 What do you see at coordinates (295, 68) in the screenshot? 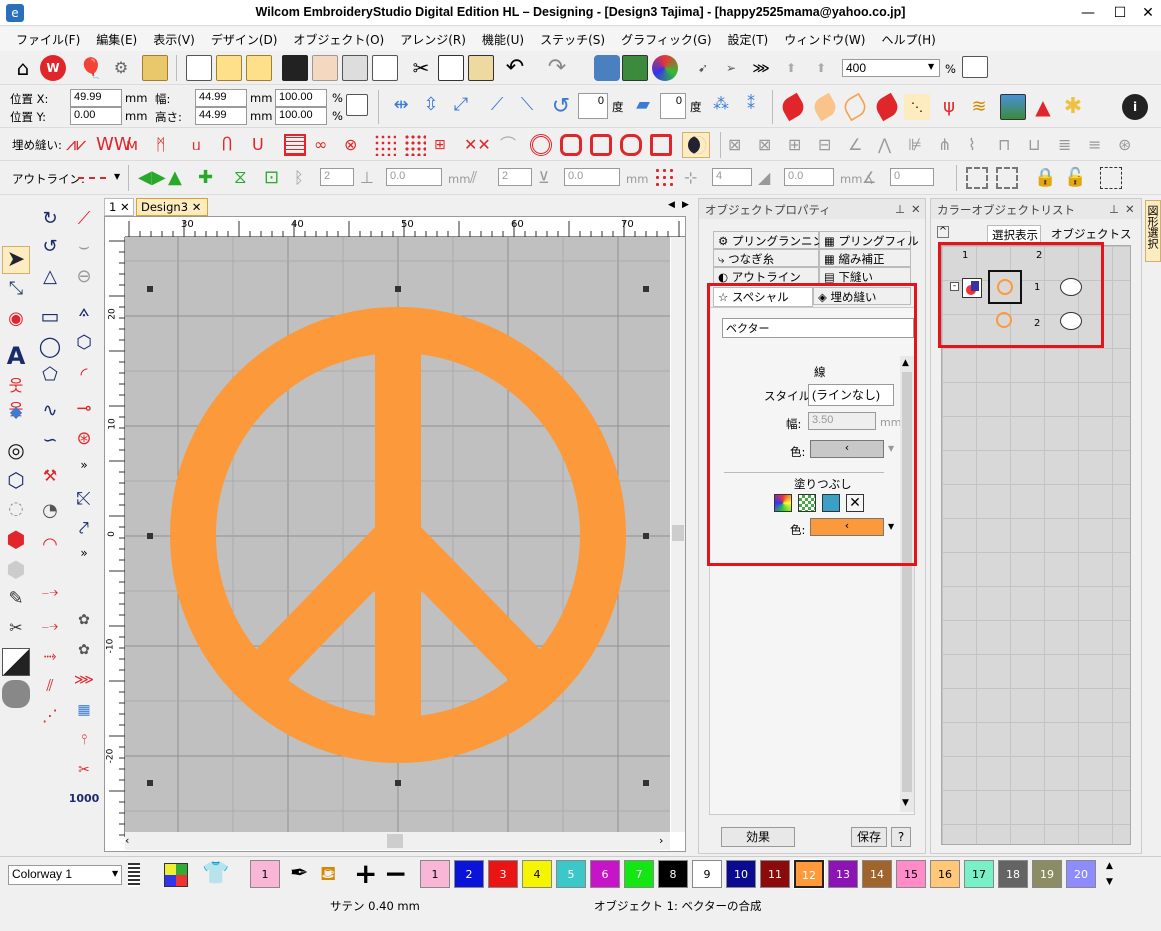
I see `save-icon` at bounding box center [295, 68].